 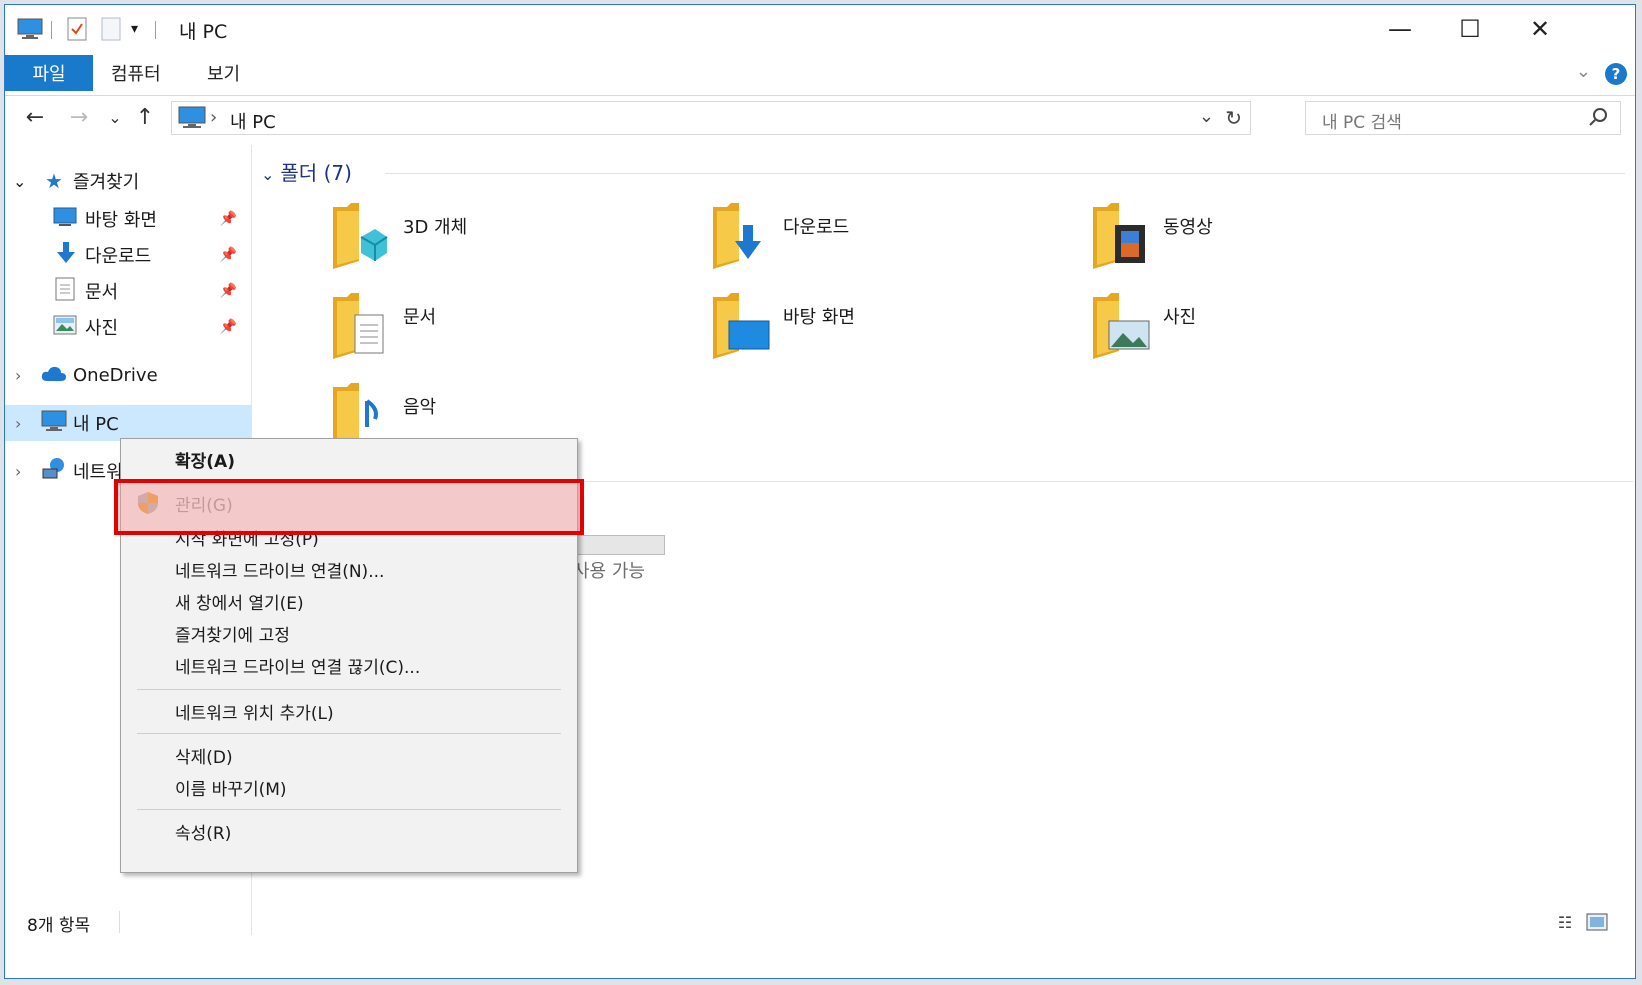 What do you see at coordinates (1616, 74) in the screenshot?
I see `help-icon: ?` at bounding box center [1616, 74].